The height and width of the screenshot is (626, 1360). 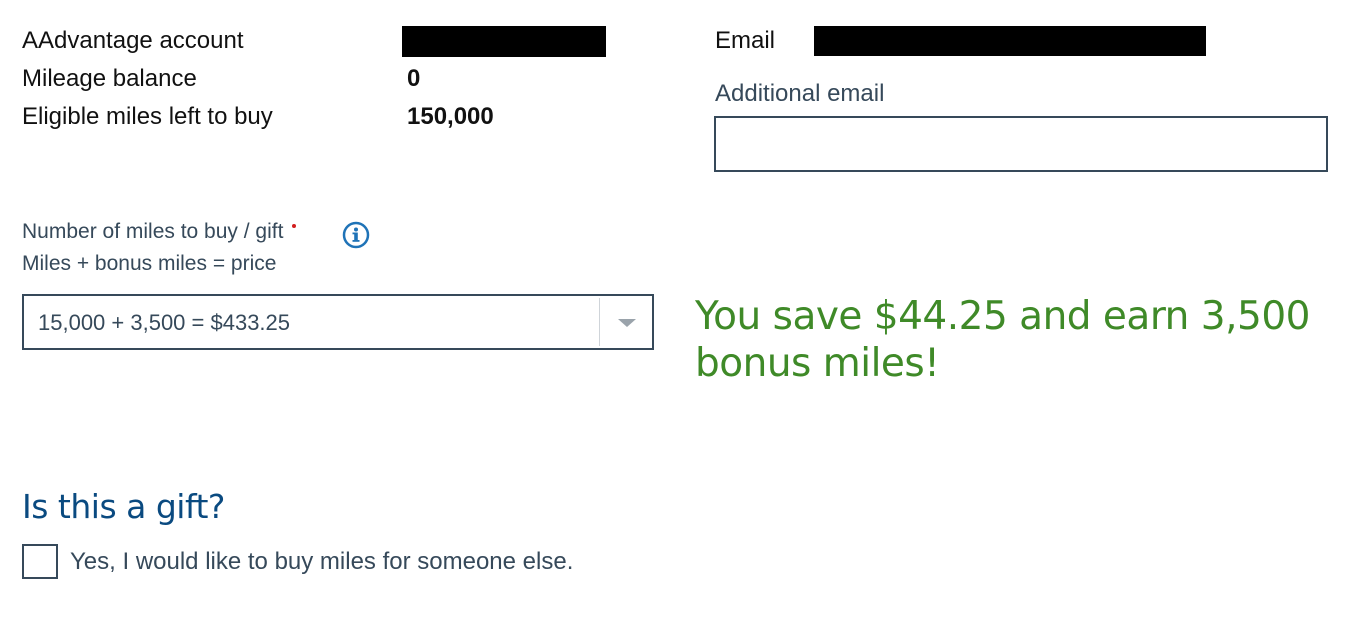 I want to click on miles-formula-label: Miles + bonus miles = price, so click(x=149, y=263).